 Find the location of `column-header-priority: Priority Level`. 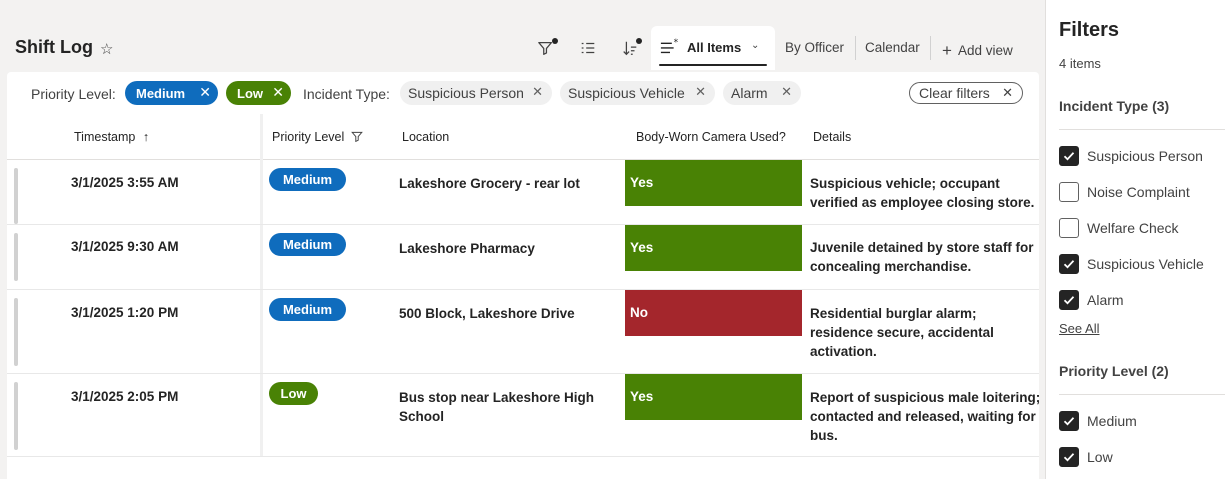

column-header-priority: Priority Level is located at coordinates (317, 137).